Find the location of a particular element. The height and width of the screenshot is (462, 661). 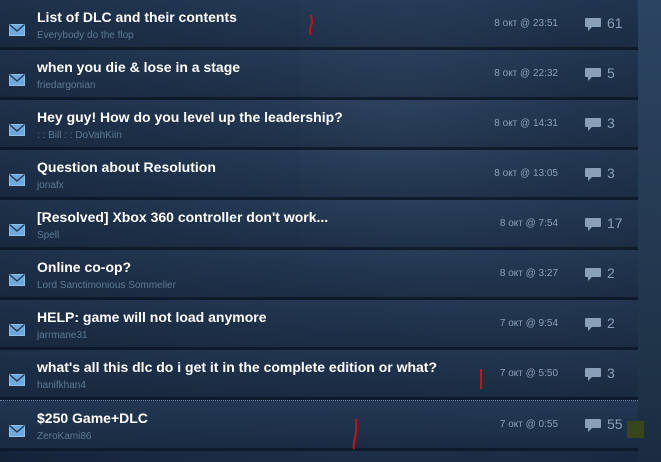

topic-author: jonafx is located at coordinates (50, 185).